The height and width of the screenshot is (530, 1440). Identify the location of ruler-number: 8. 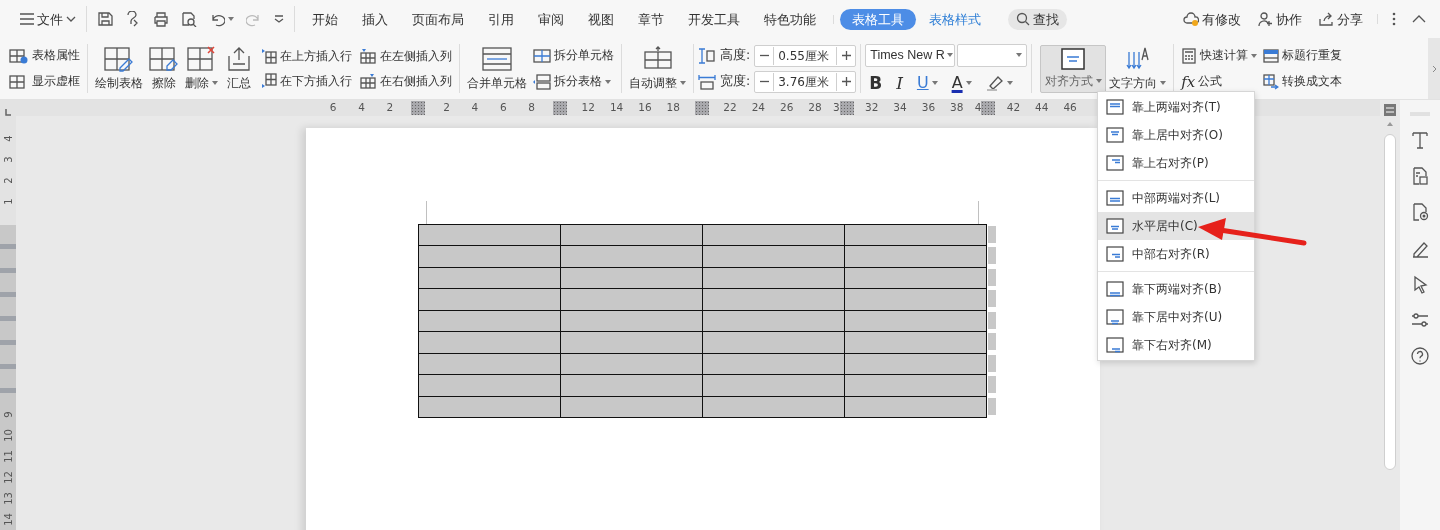
(531, 107).